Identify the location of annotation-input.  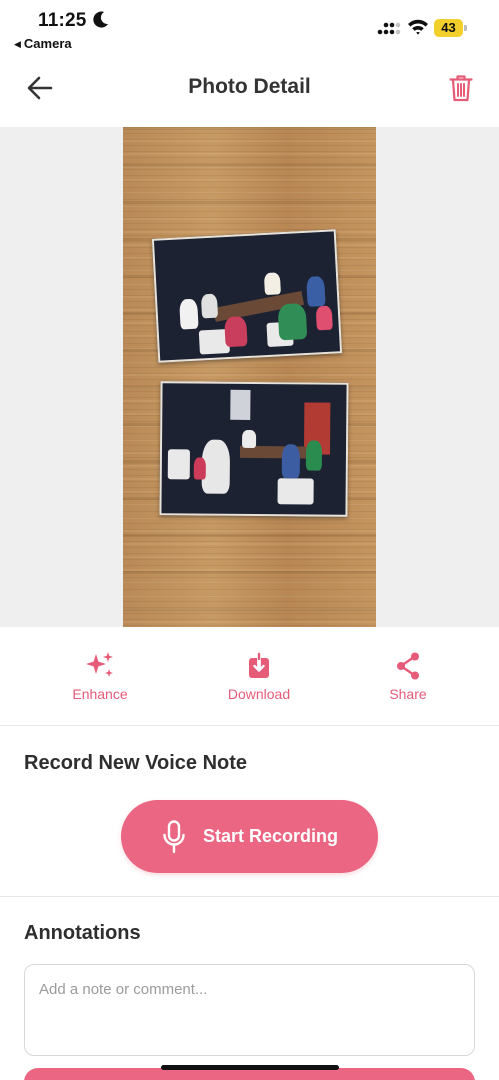
(249, 1010).